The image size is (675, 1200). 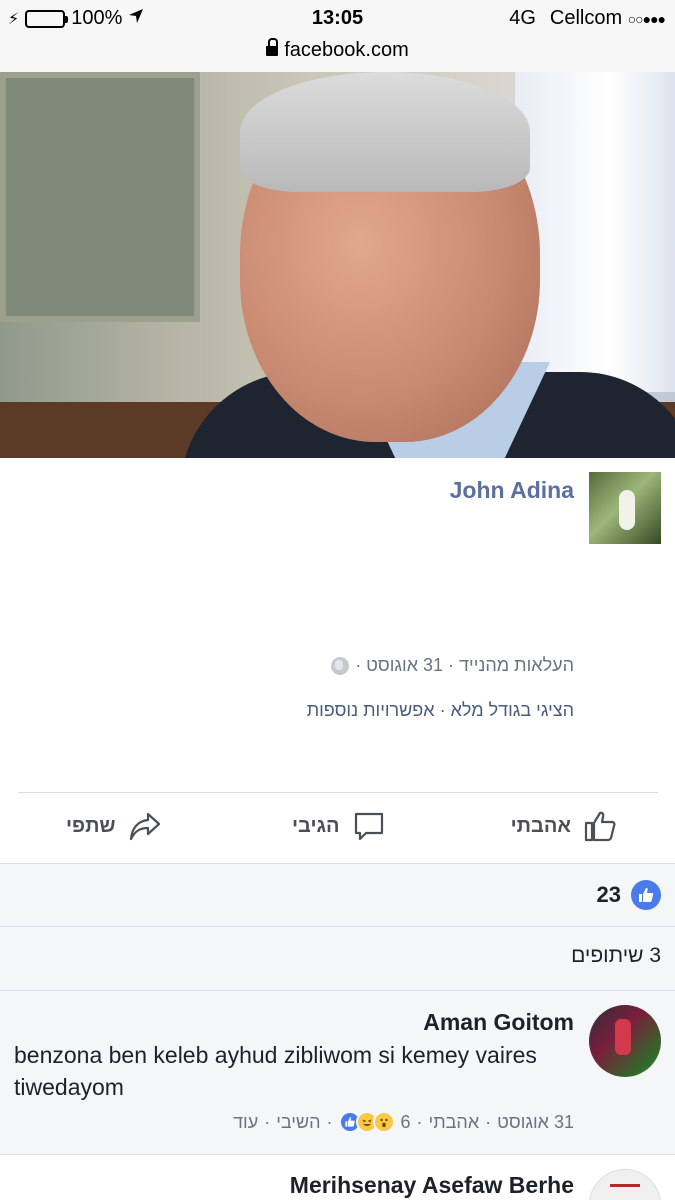 I want to click on comment-meta: 31 אוגוסט · אהבתי · 6 · השיבי · עוד, so click(x=403, y=1122).